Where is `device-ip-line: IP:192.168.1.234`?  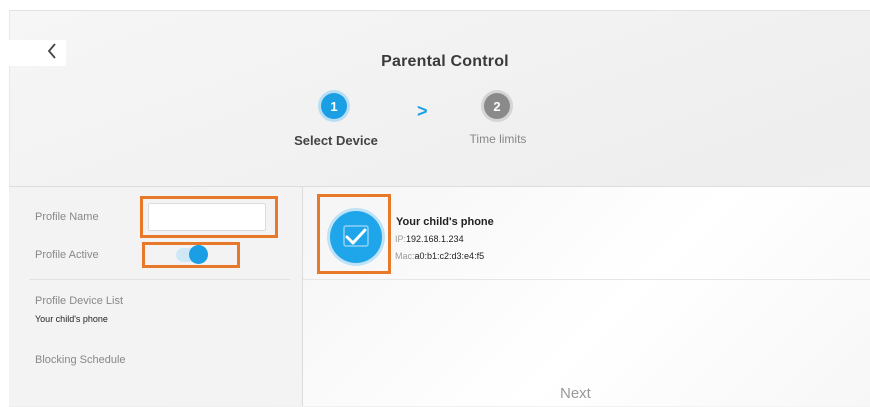
device-ip-line: IP:192.168.1.234 is located at coordinates (429, 239).